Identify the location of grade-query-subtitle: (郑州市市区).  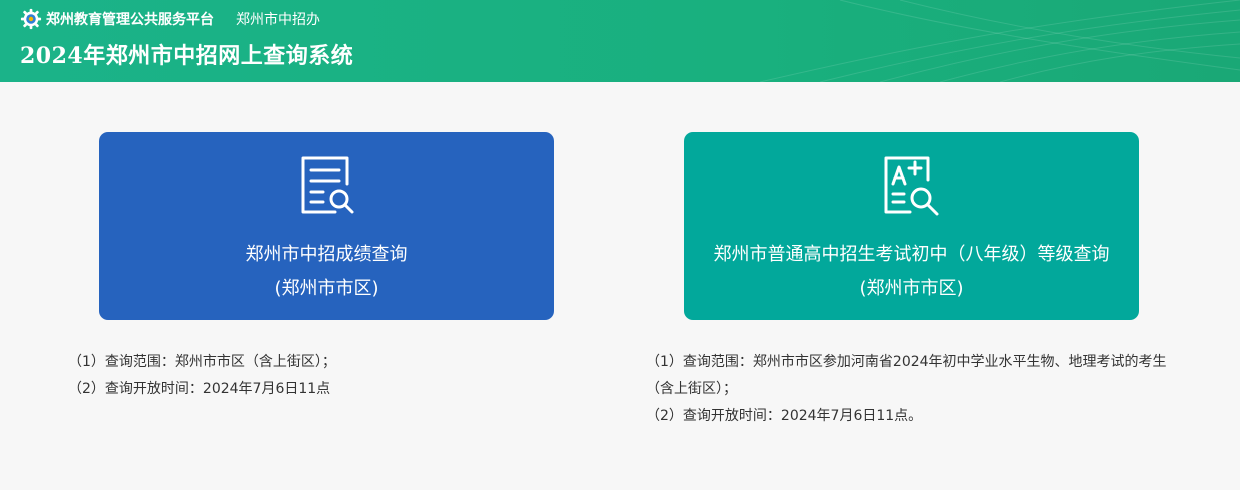
(911, 288).